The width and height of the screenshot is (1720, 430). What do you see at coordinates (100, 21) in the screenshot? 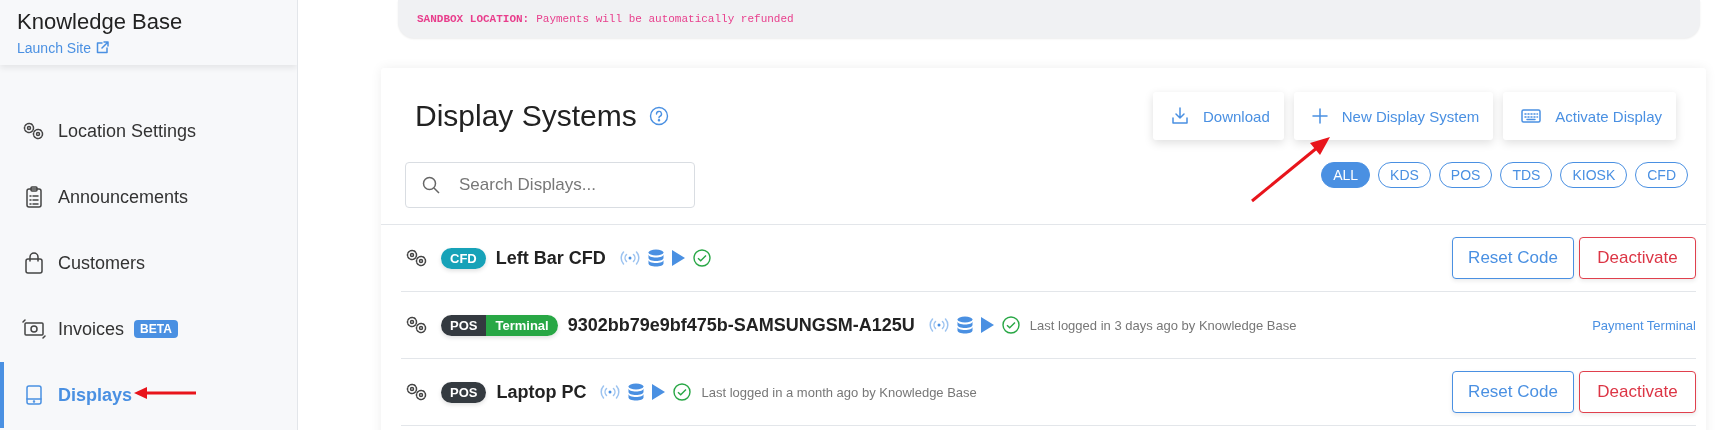
I see `sidebar-title: Knowledge Base` at bounding box center [100, 21].